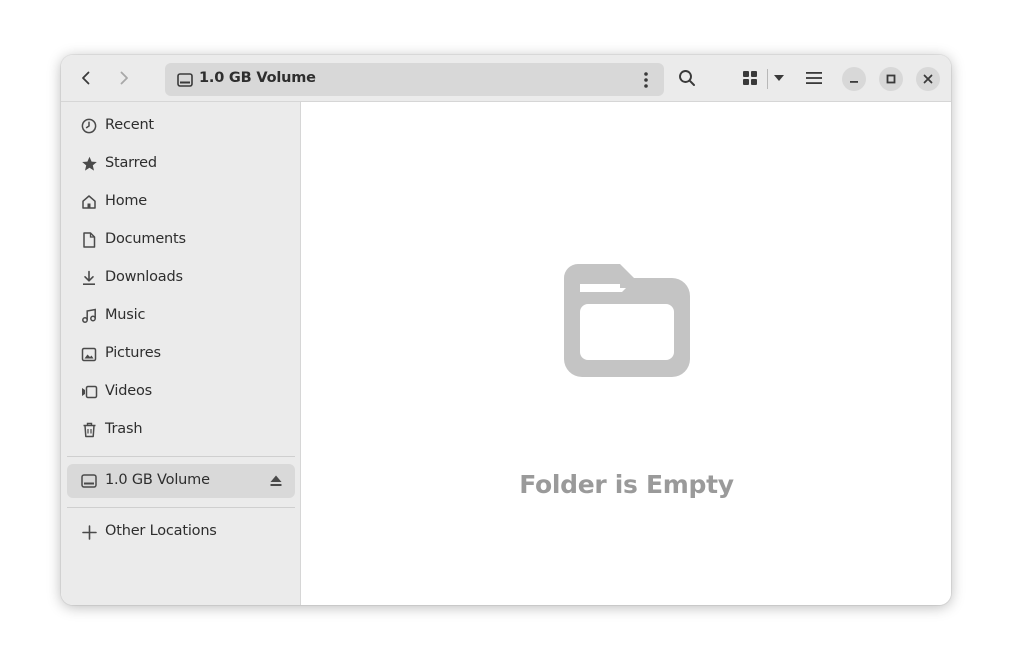 Image resolution: width=1012 pixels, height=672 pixels. Describe the element at coordinates (181, 164) in the screenshot. I see `sidebar-item-starred: Starred` at that location.